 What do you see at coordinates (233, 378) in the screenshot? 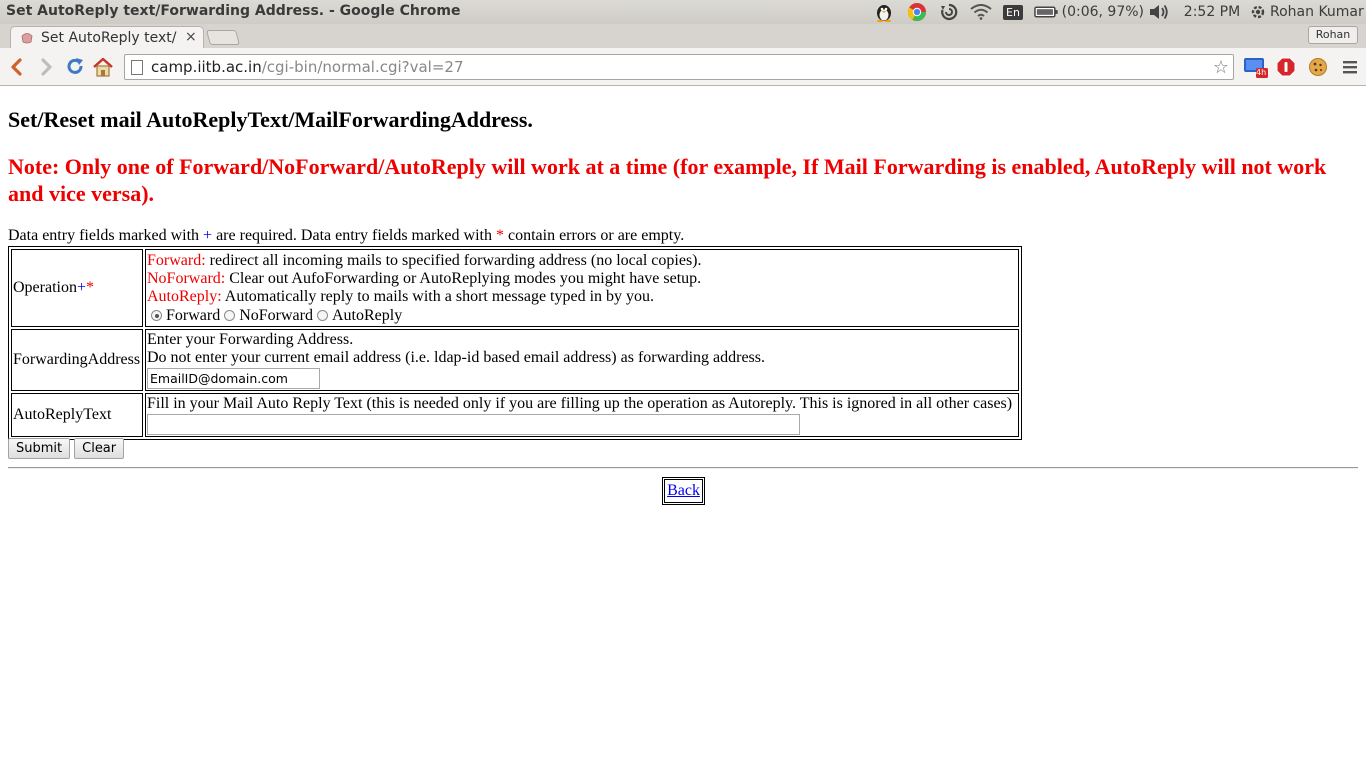
I see `forwarding-address-input: EmailID@domain.com` at bounding box center [233, 378].